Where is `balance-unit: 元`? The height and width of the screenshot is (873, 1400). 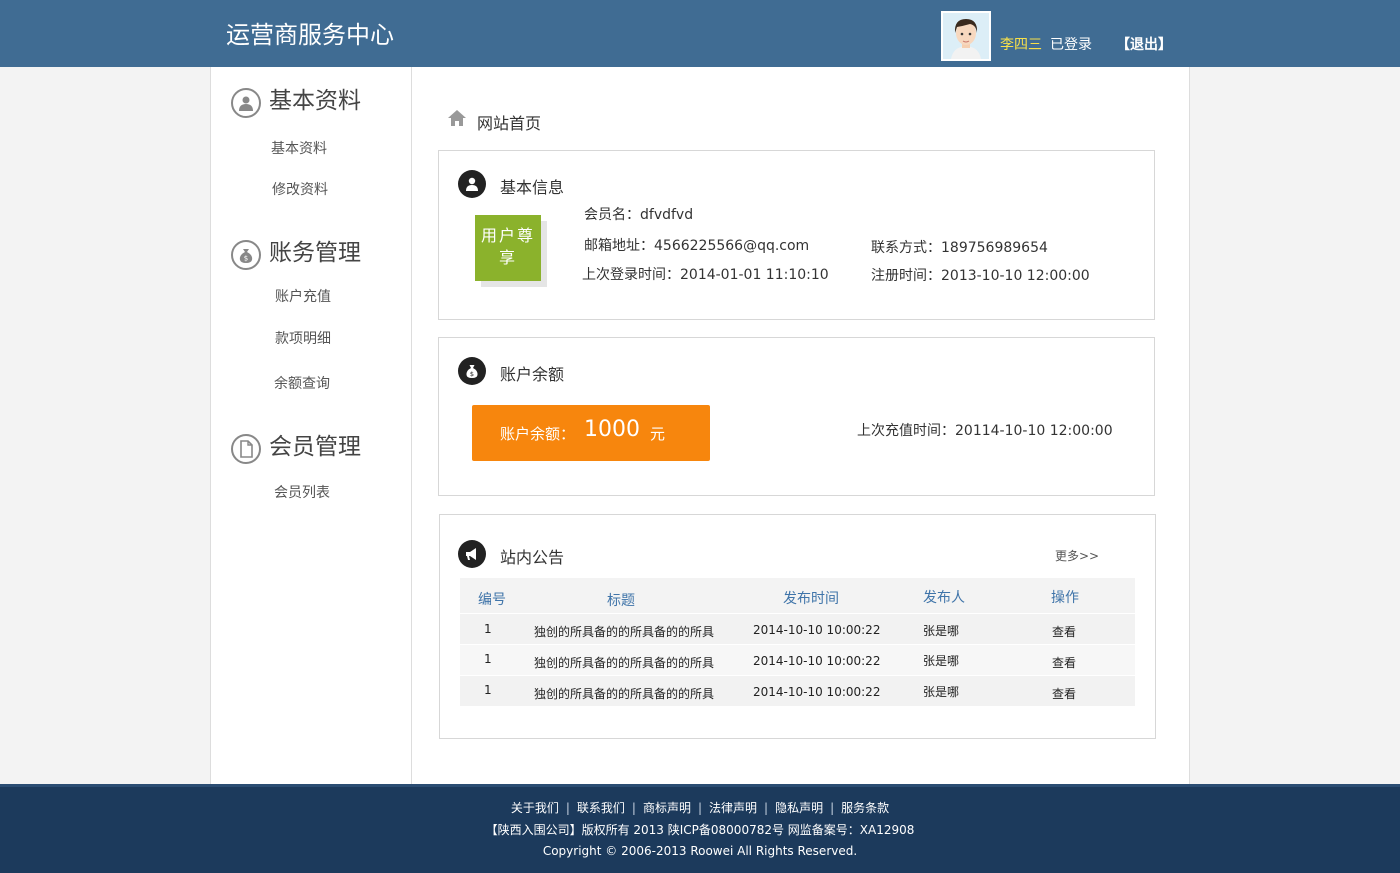 balance-unit: 元 is located at coordinates (658, 434).